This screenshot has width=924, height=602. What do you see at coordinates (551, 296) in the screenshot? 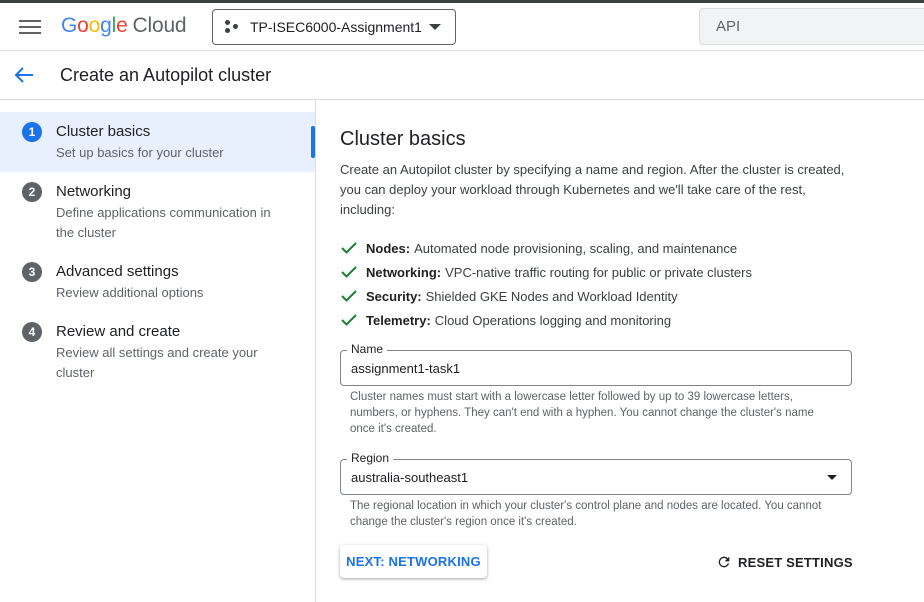
I see `feature-text: Shielded GKE Nodes and Workload Identity` at bounding box center [551, 296].